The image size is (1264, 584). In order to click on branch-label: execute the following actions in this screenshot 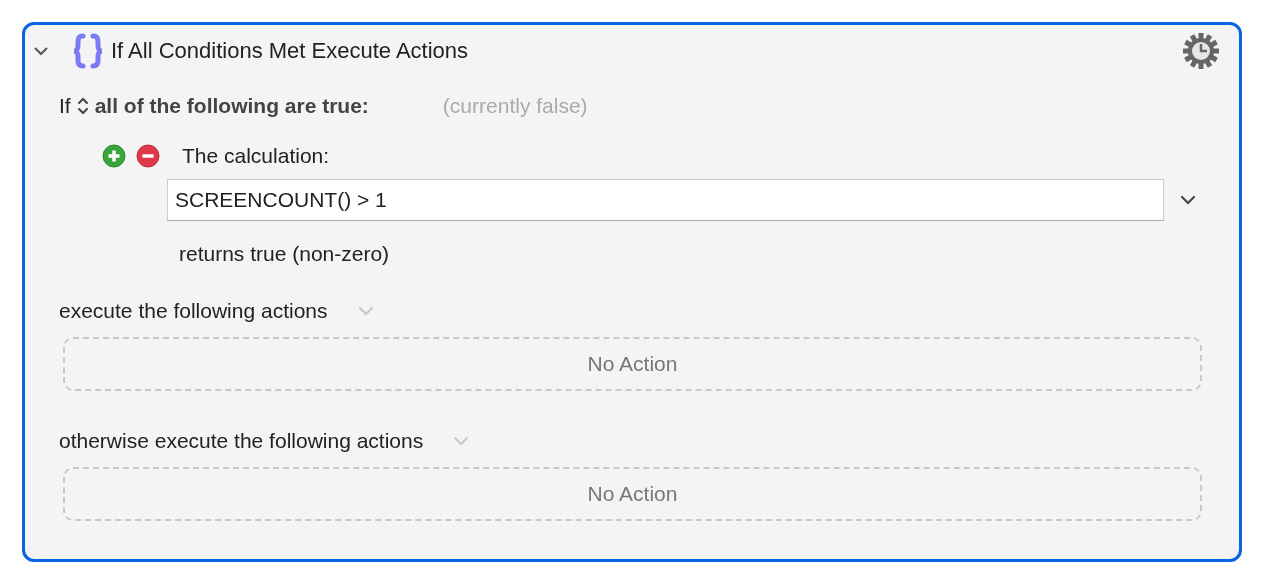, I will do `click(193, 311)`.